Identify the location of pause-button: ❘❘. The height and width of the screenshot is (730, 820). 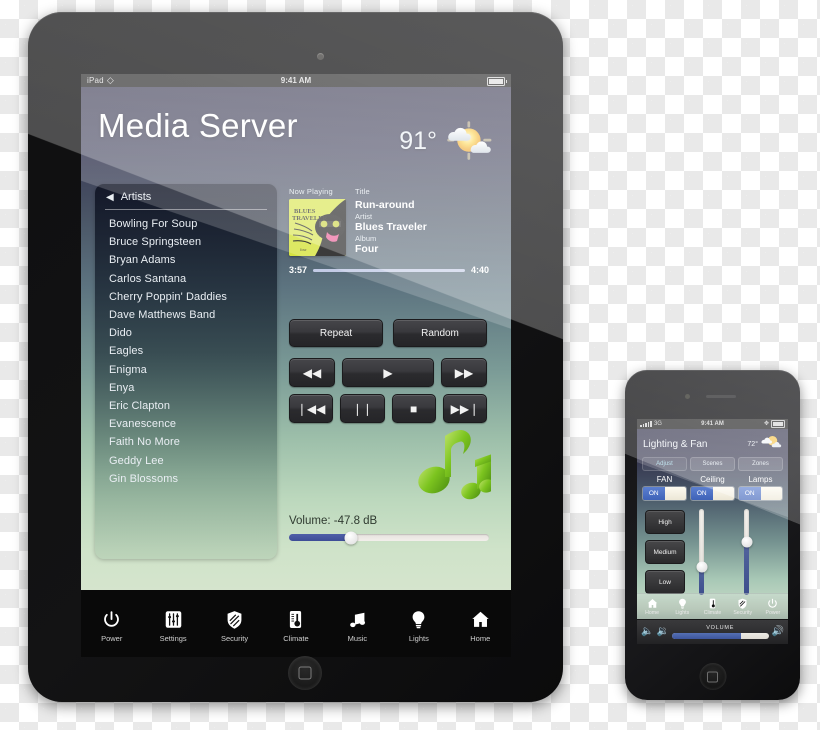
(362, 408).